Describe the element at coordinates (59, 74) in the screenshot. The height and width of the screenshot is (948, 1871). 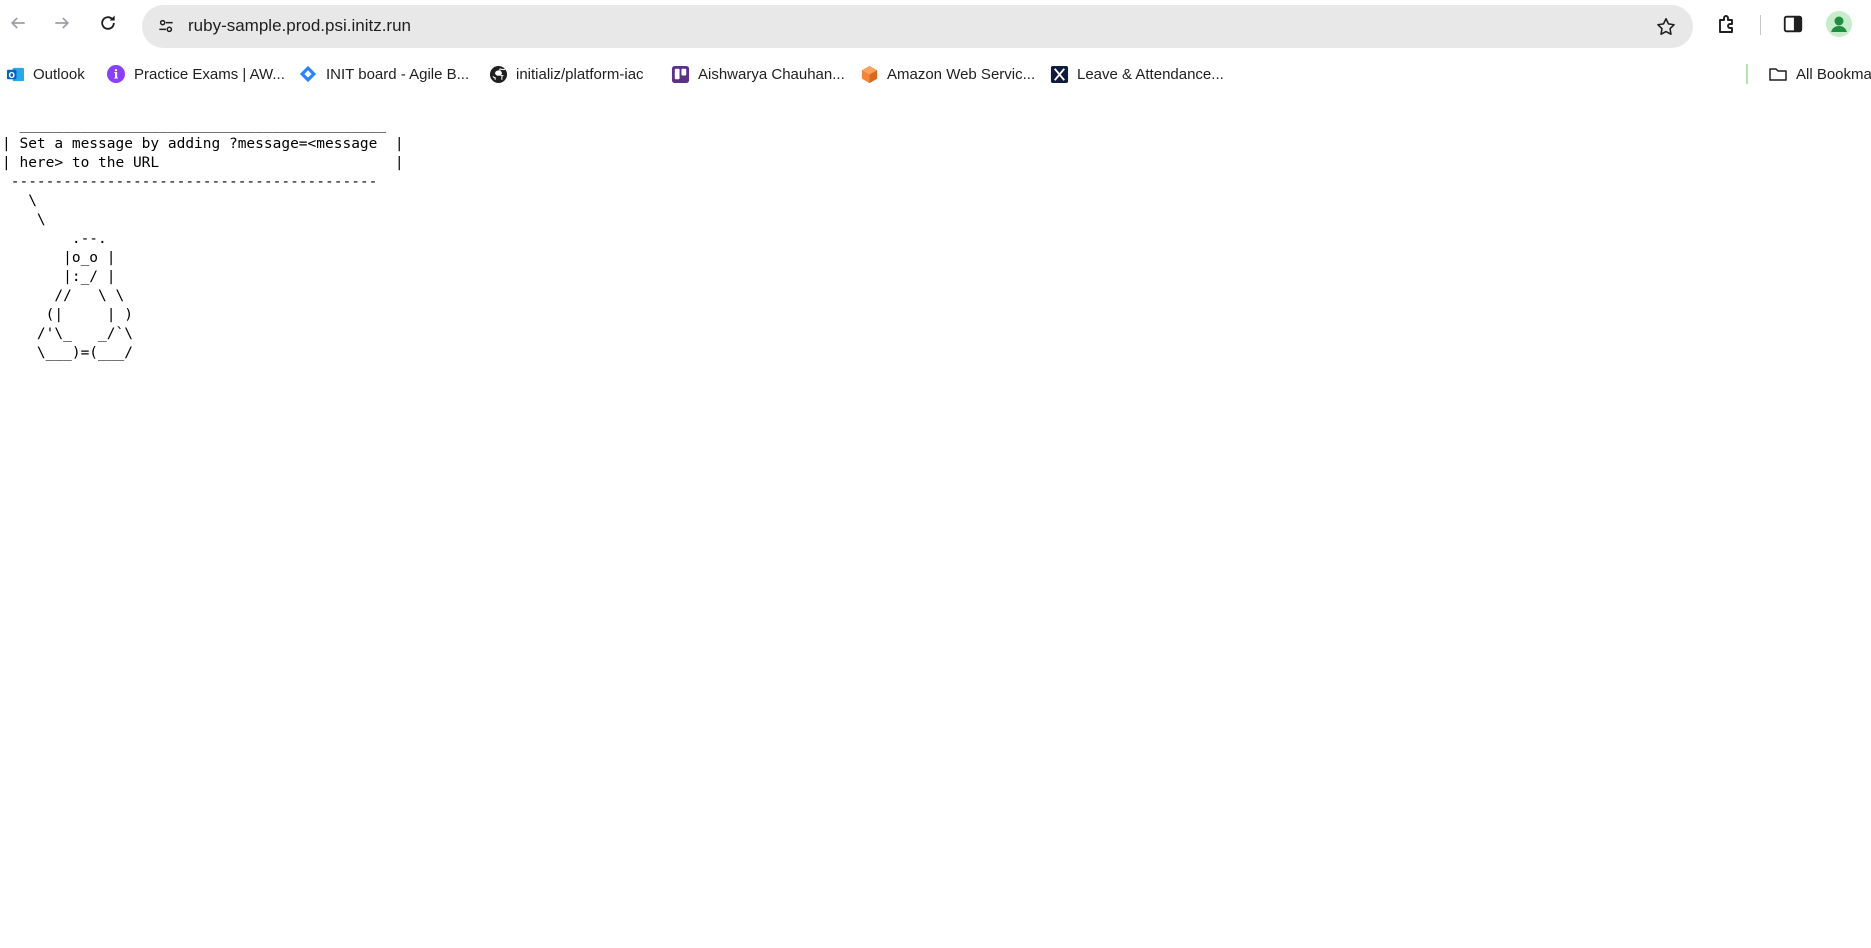
I see `bookmark-label: Outlook` at that location.